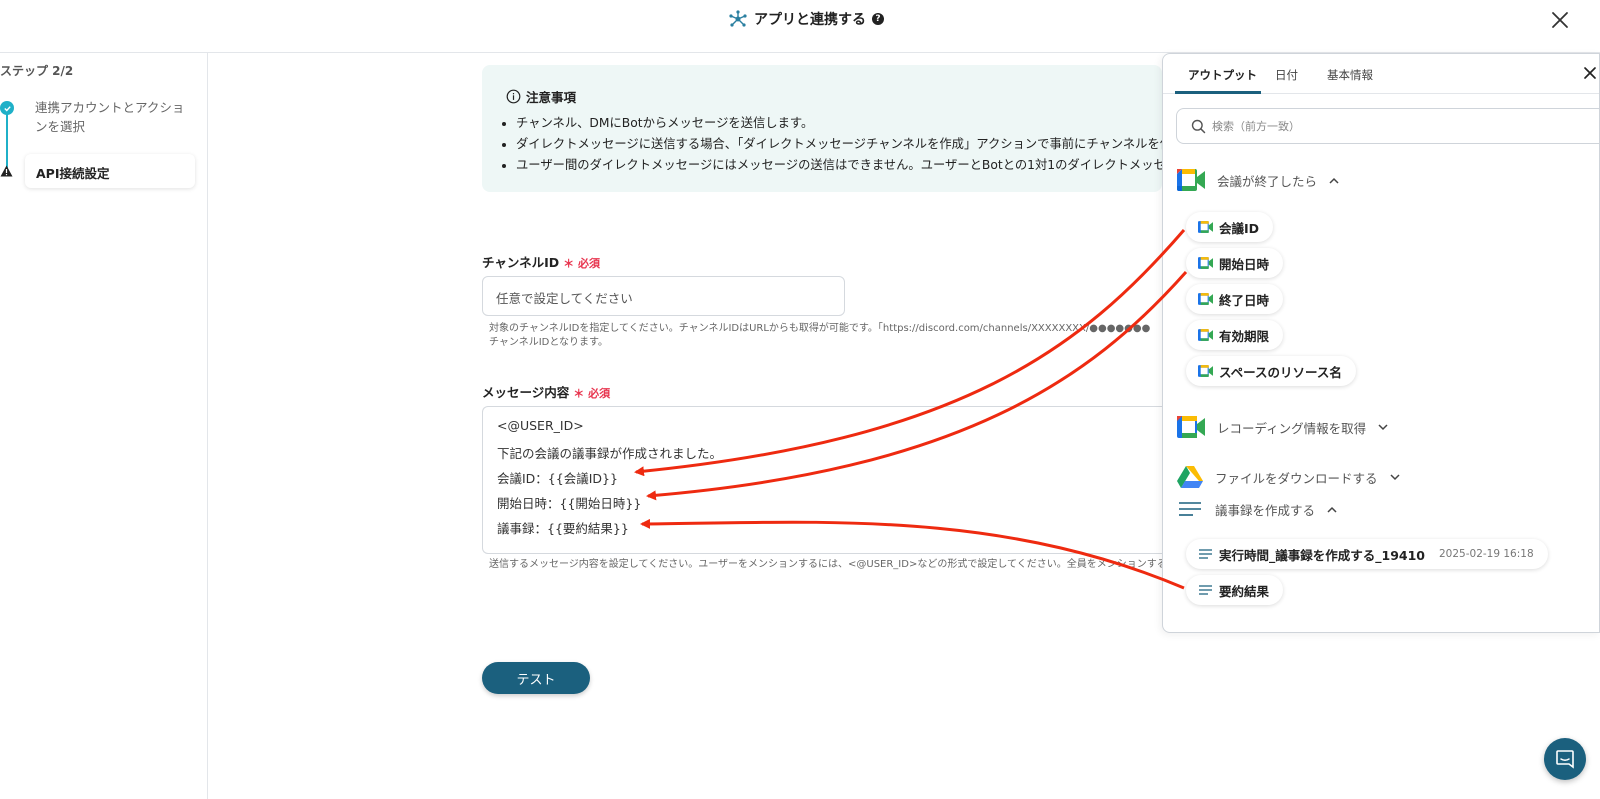 This screenshot has height=799, width=1600. Describe the element at coordinates (1381, 74) in the screenshot. I see `panel-tabs: アウトプット 日付 基本情報` at that location.